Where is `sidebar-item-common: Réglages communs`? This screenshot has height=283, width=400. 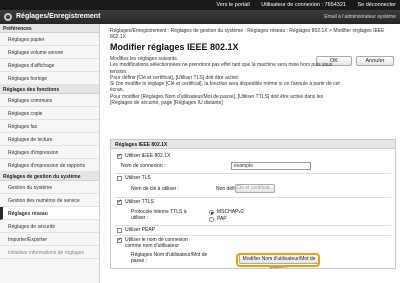 sidebar-item-common: Réglages communs is located at coordinates (49, 100).